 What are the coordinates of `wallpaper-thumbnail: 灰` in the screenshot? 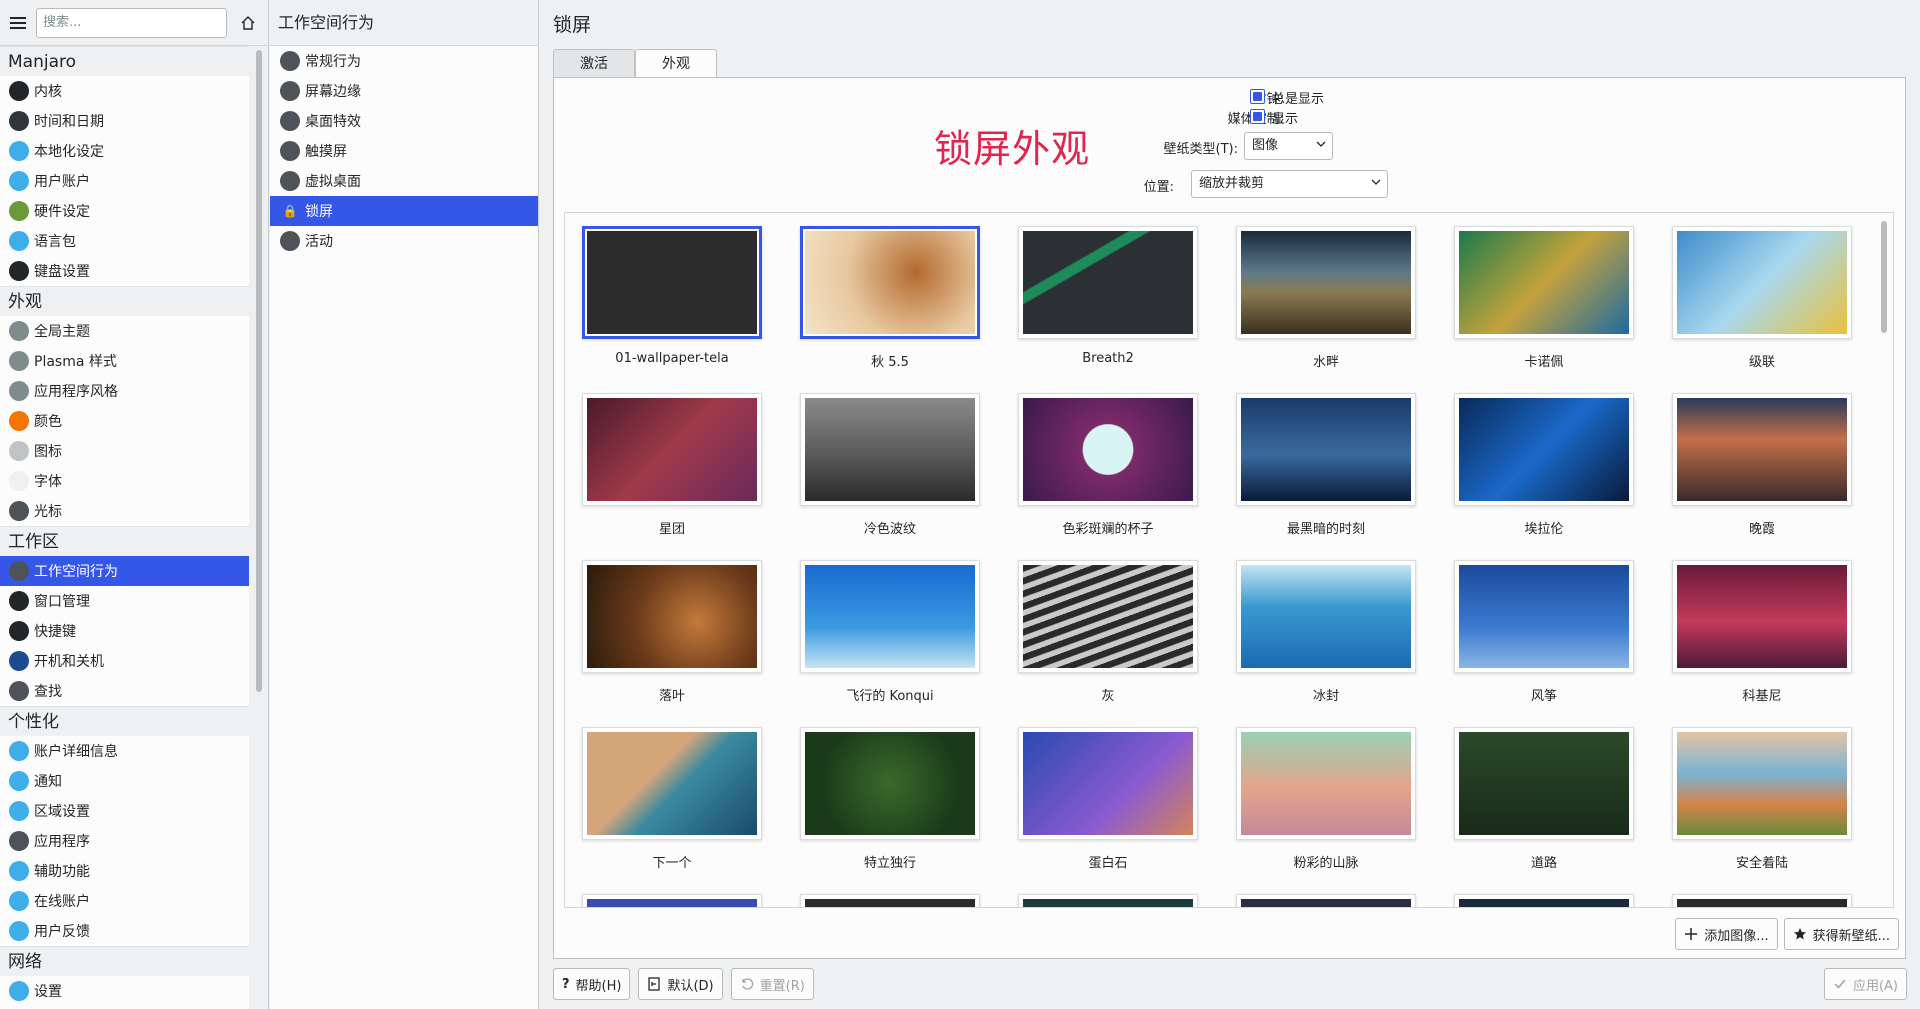 It's located at (1108, 632).